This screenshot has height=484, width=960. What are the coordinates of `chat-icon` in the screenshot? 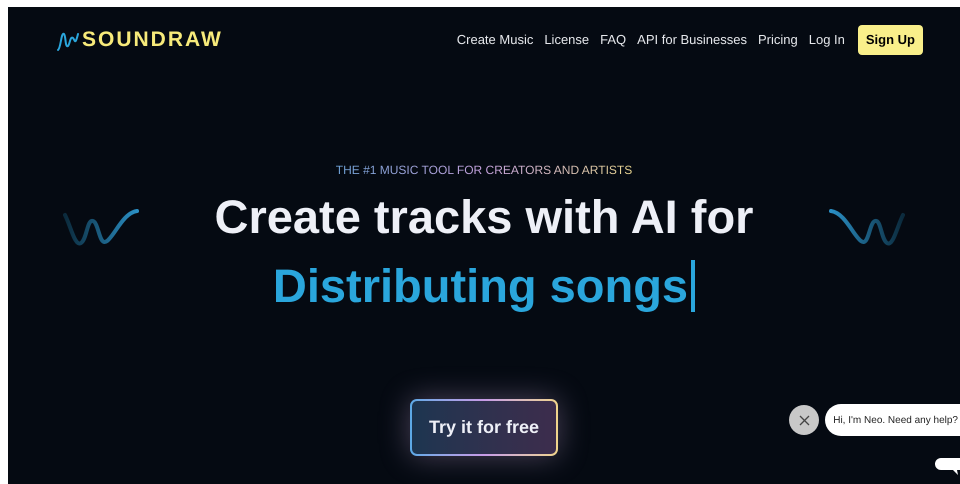 It's located at (947, 467).